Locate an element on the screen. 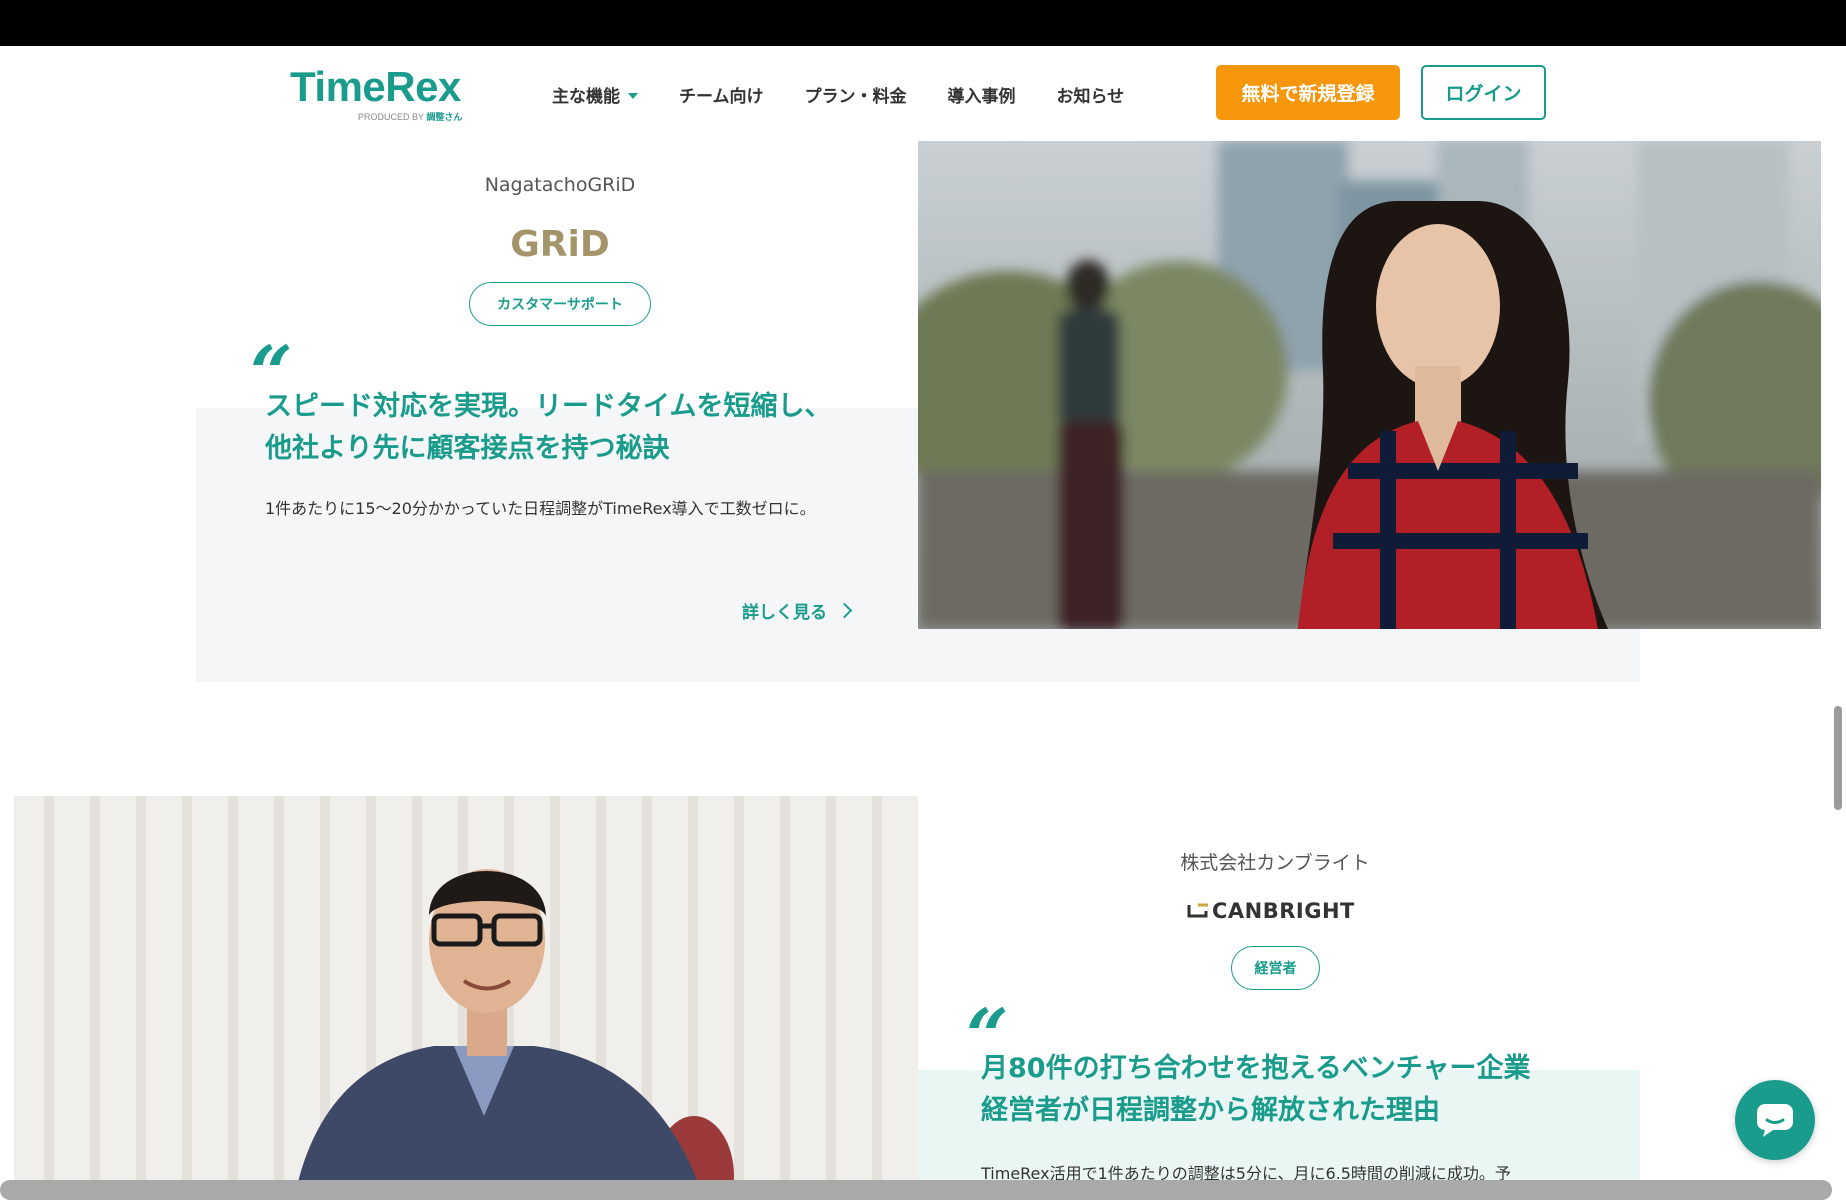  grid-logo-text: GRiD is located at coordinates (560, 244).